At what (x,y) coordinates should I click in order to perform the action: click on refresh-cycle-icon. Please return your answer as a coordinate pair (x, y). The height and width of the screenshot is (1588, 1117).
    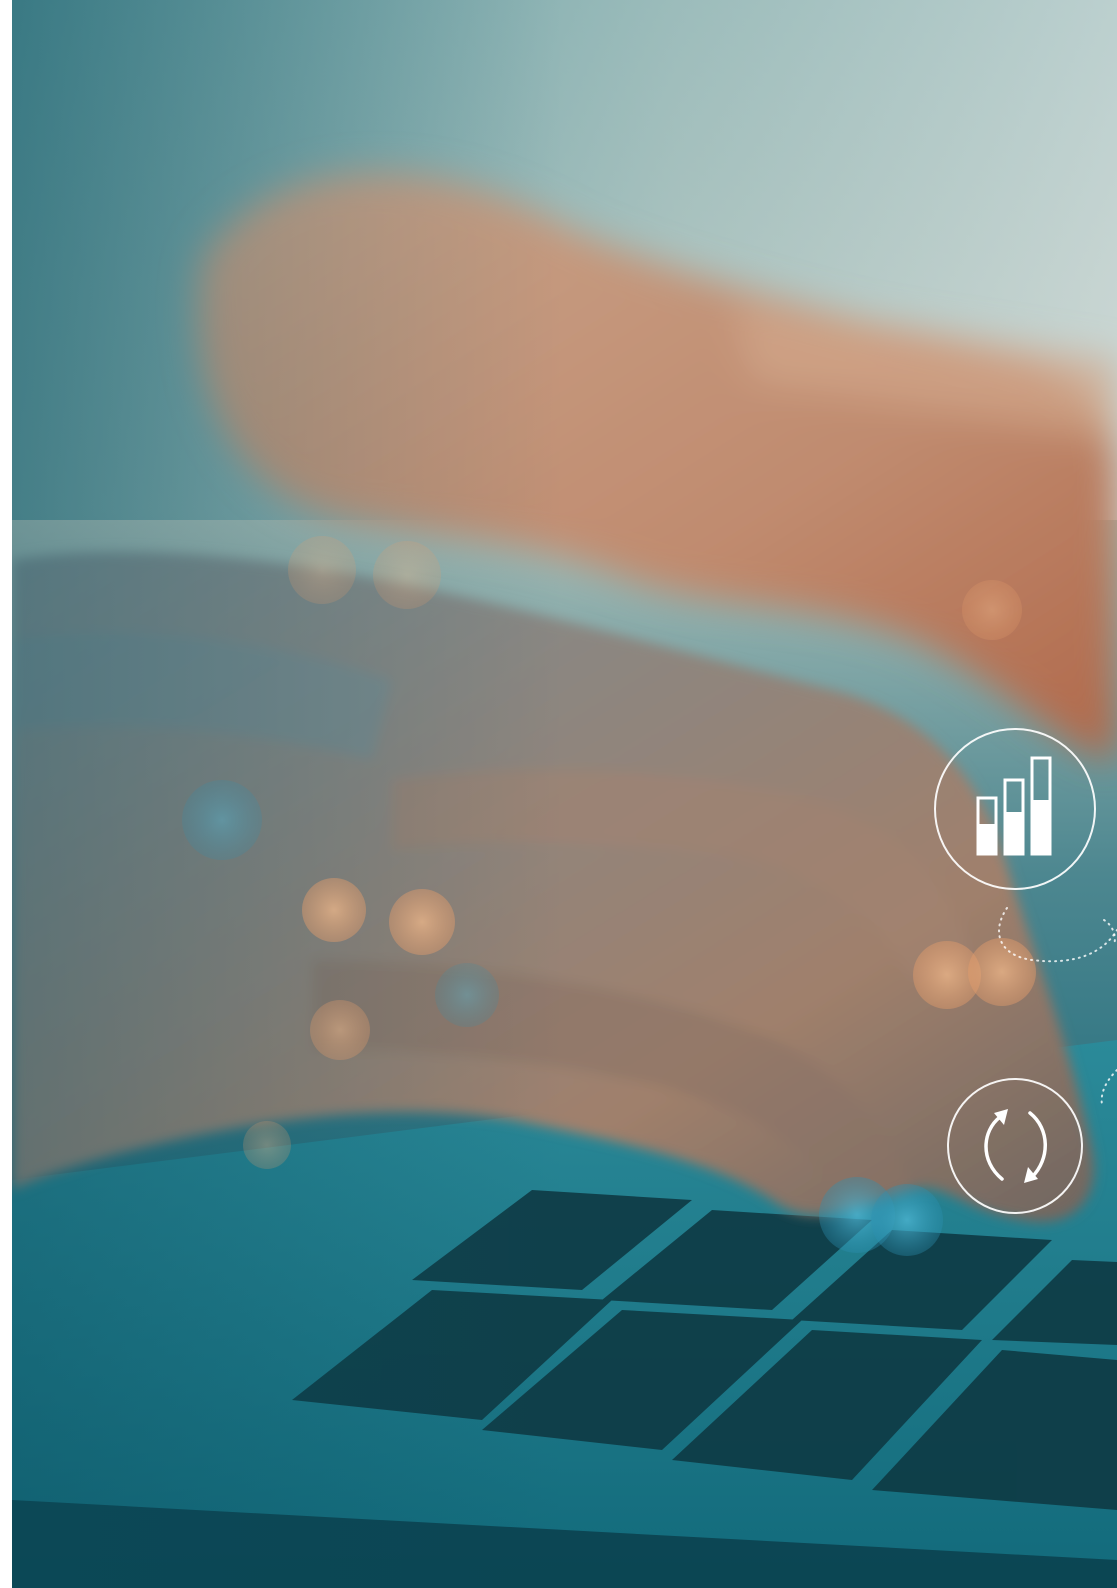
    Looking at the image, I should click on (1015, 1146).